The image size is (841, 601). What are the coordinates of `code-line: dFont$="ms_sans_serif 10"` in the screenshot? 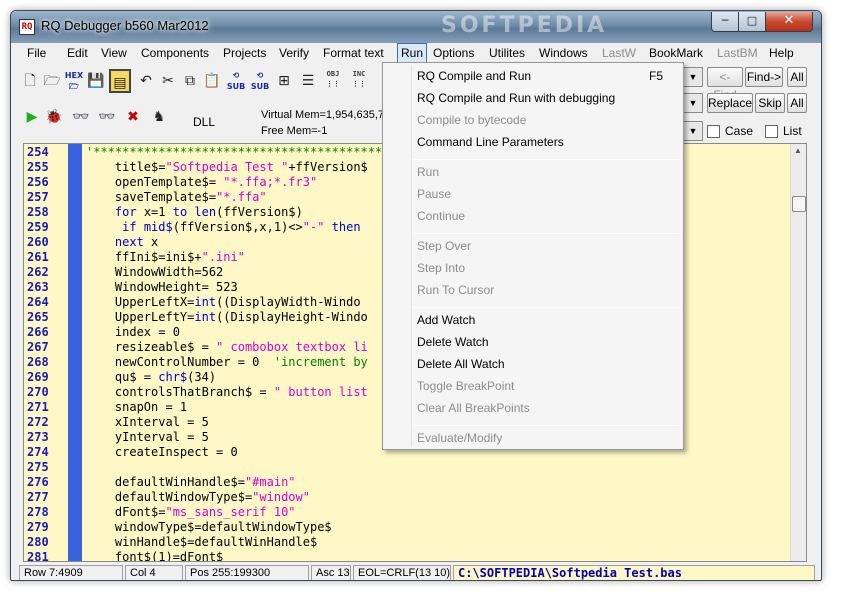 It's located at (191, 512).